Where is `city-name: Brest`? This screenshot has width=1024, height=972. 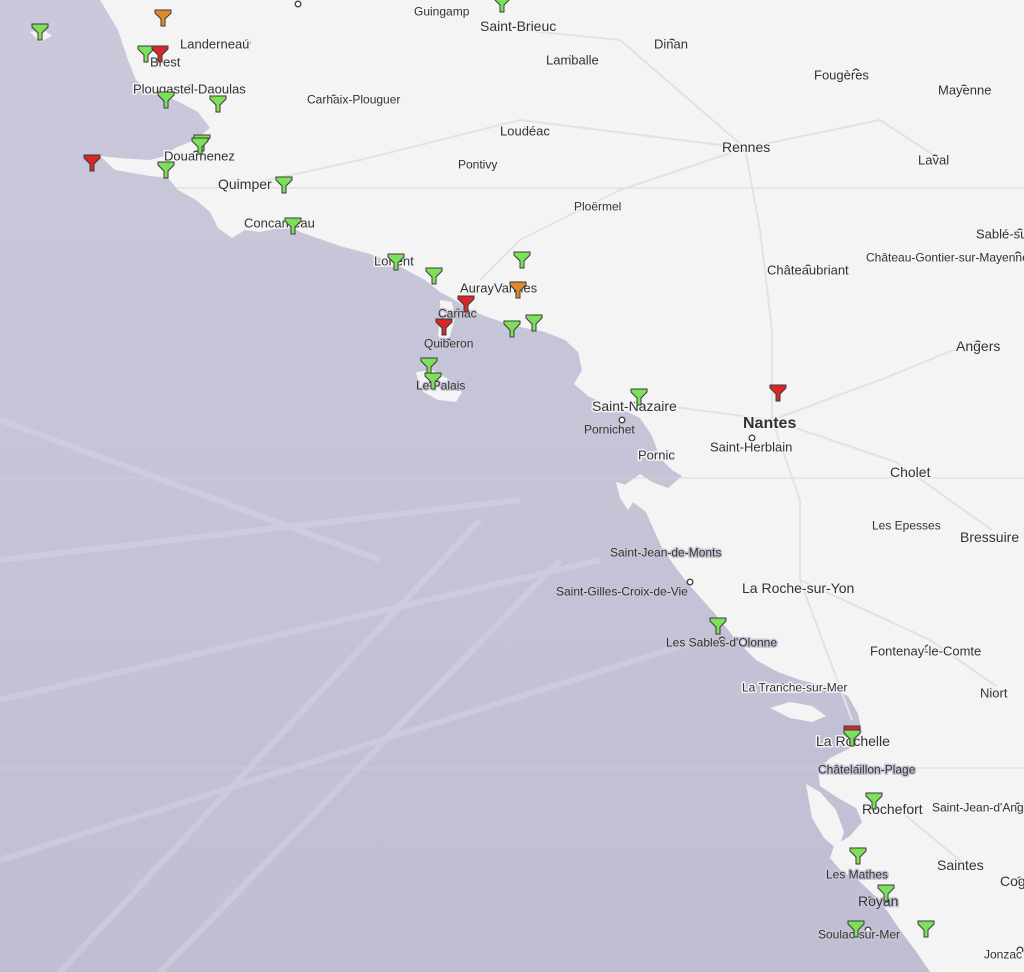 city-name: Brest is located at coordinates (165, 61).